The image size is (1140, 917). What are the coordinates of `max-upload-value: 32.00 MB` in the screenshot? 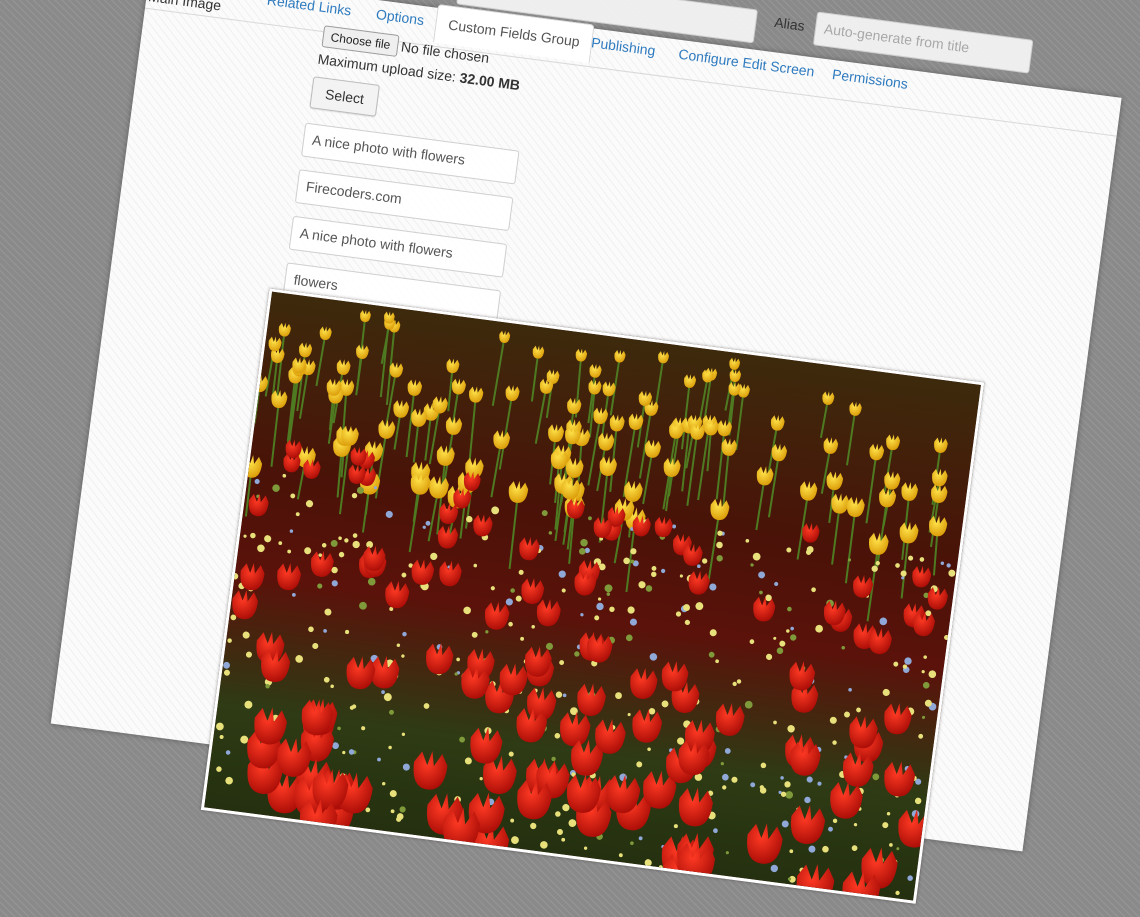 It's located at (490, 81).